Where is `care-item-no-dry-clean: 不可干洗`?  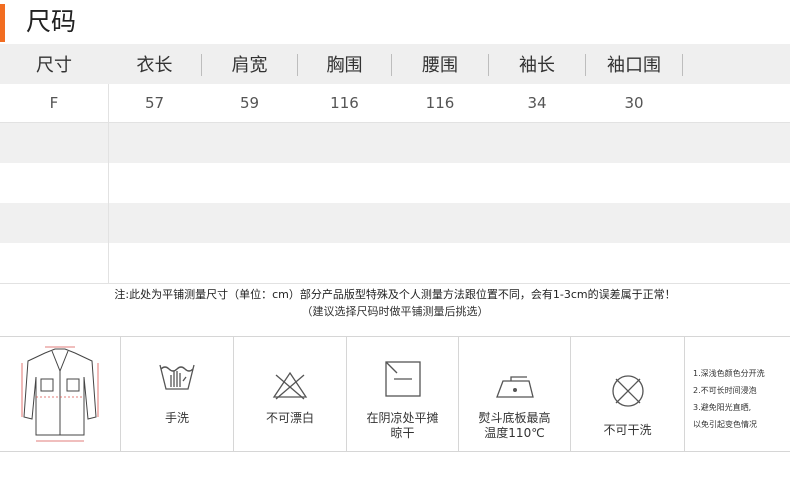
care-item-no-dry-clean: 不可干洗 is located at coordinates (628, 394).